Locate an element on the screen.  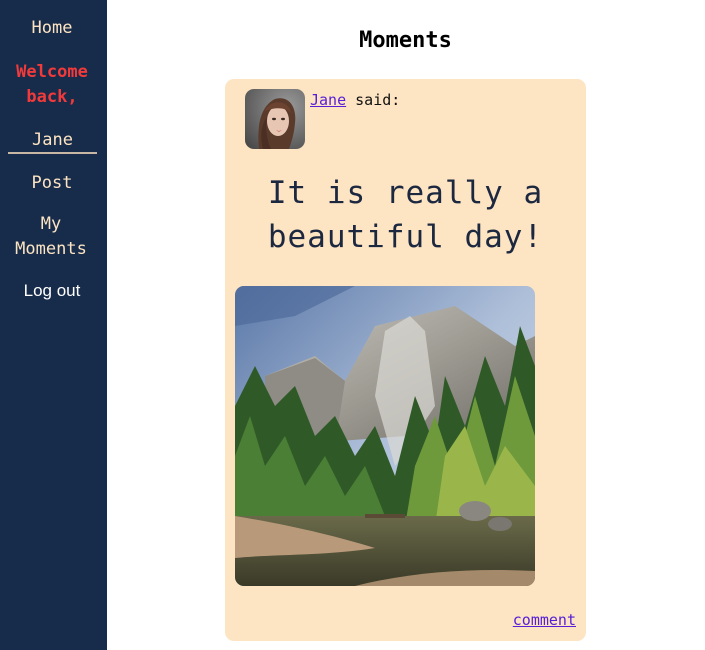
nav-my-moments-link: My Moments is located at coordinates (51, 237).